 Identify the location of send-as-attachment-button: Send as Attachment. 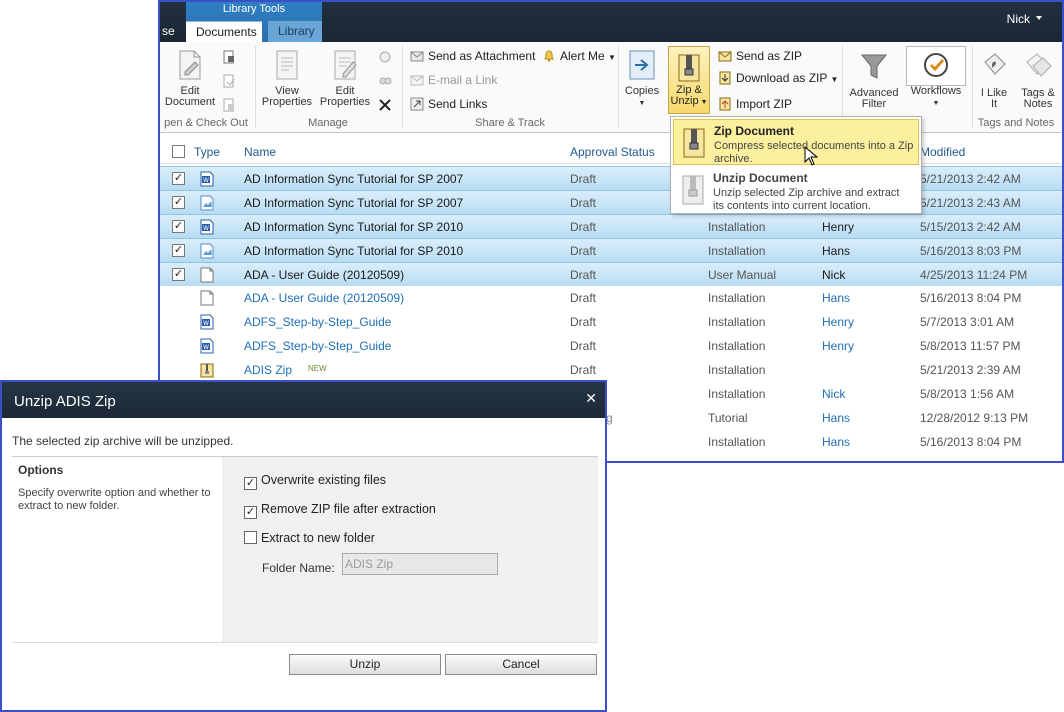
(472, 56).